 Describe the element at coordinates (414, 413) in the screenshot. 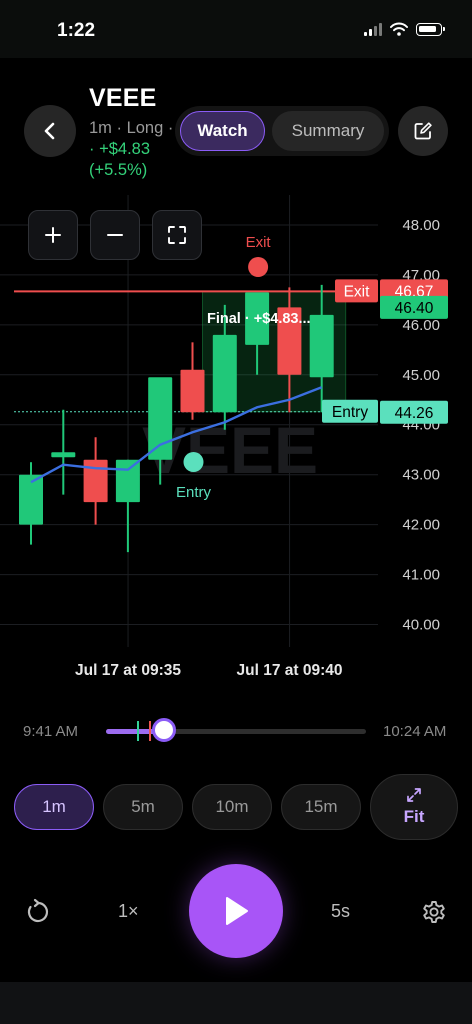

I see `entry-price-tag-text: 44.26` at that location.